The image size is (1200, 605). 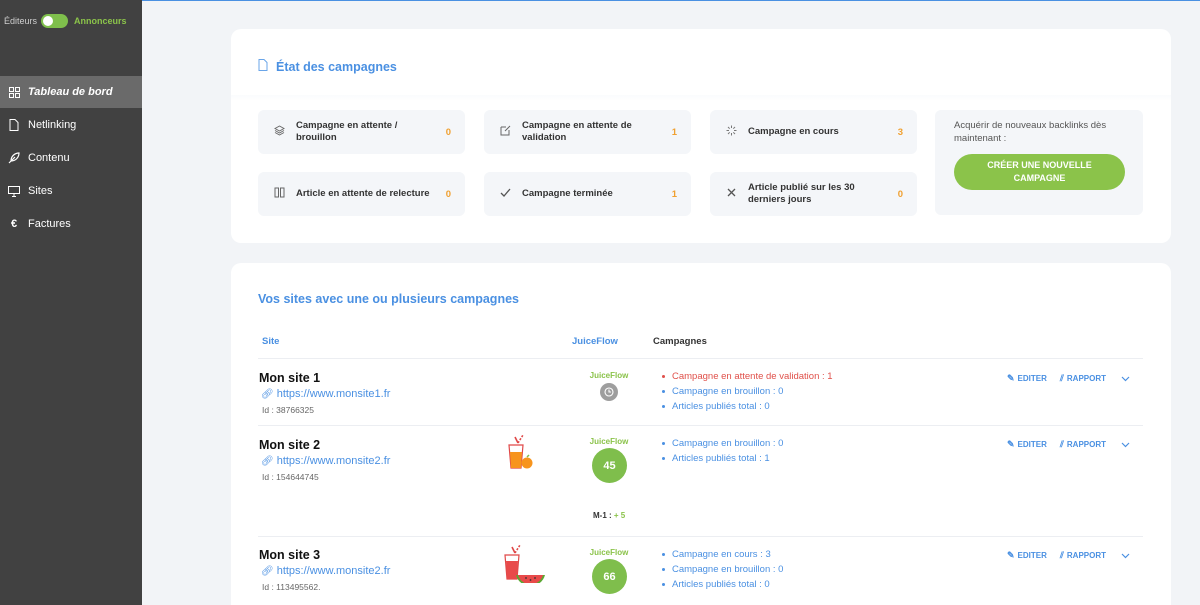 I want to click on sidebar-item-label: Tableau de bord, so click(x=70, y=92).